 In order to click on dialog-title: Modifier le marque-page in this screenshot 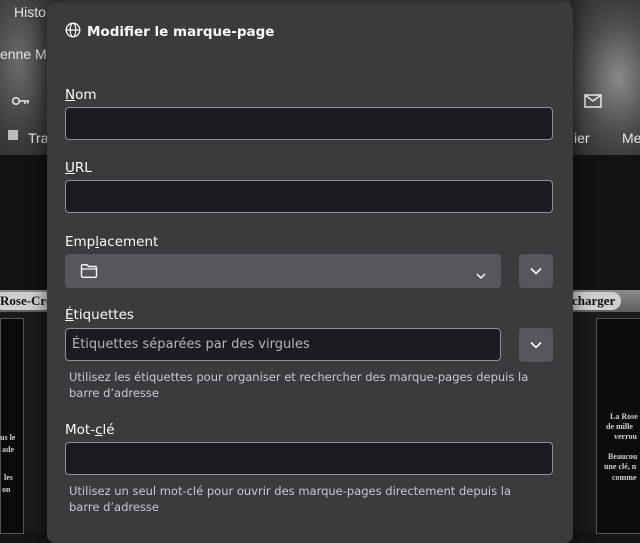, I will do `click(181, 32)`.